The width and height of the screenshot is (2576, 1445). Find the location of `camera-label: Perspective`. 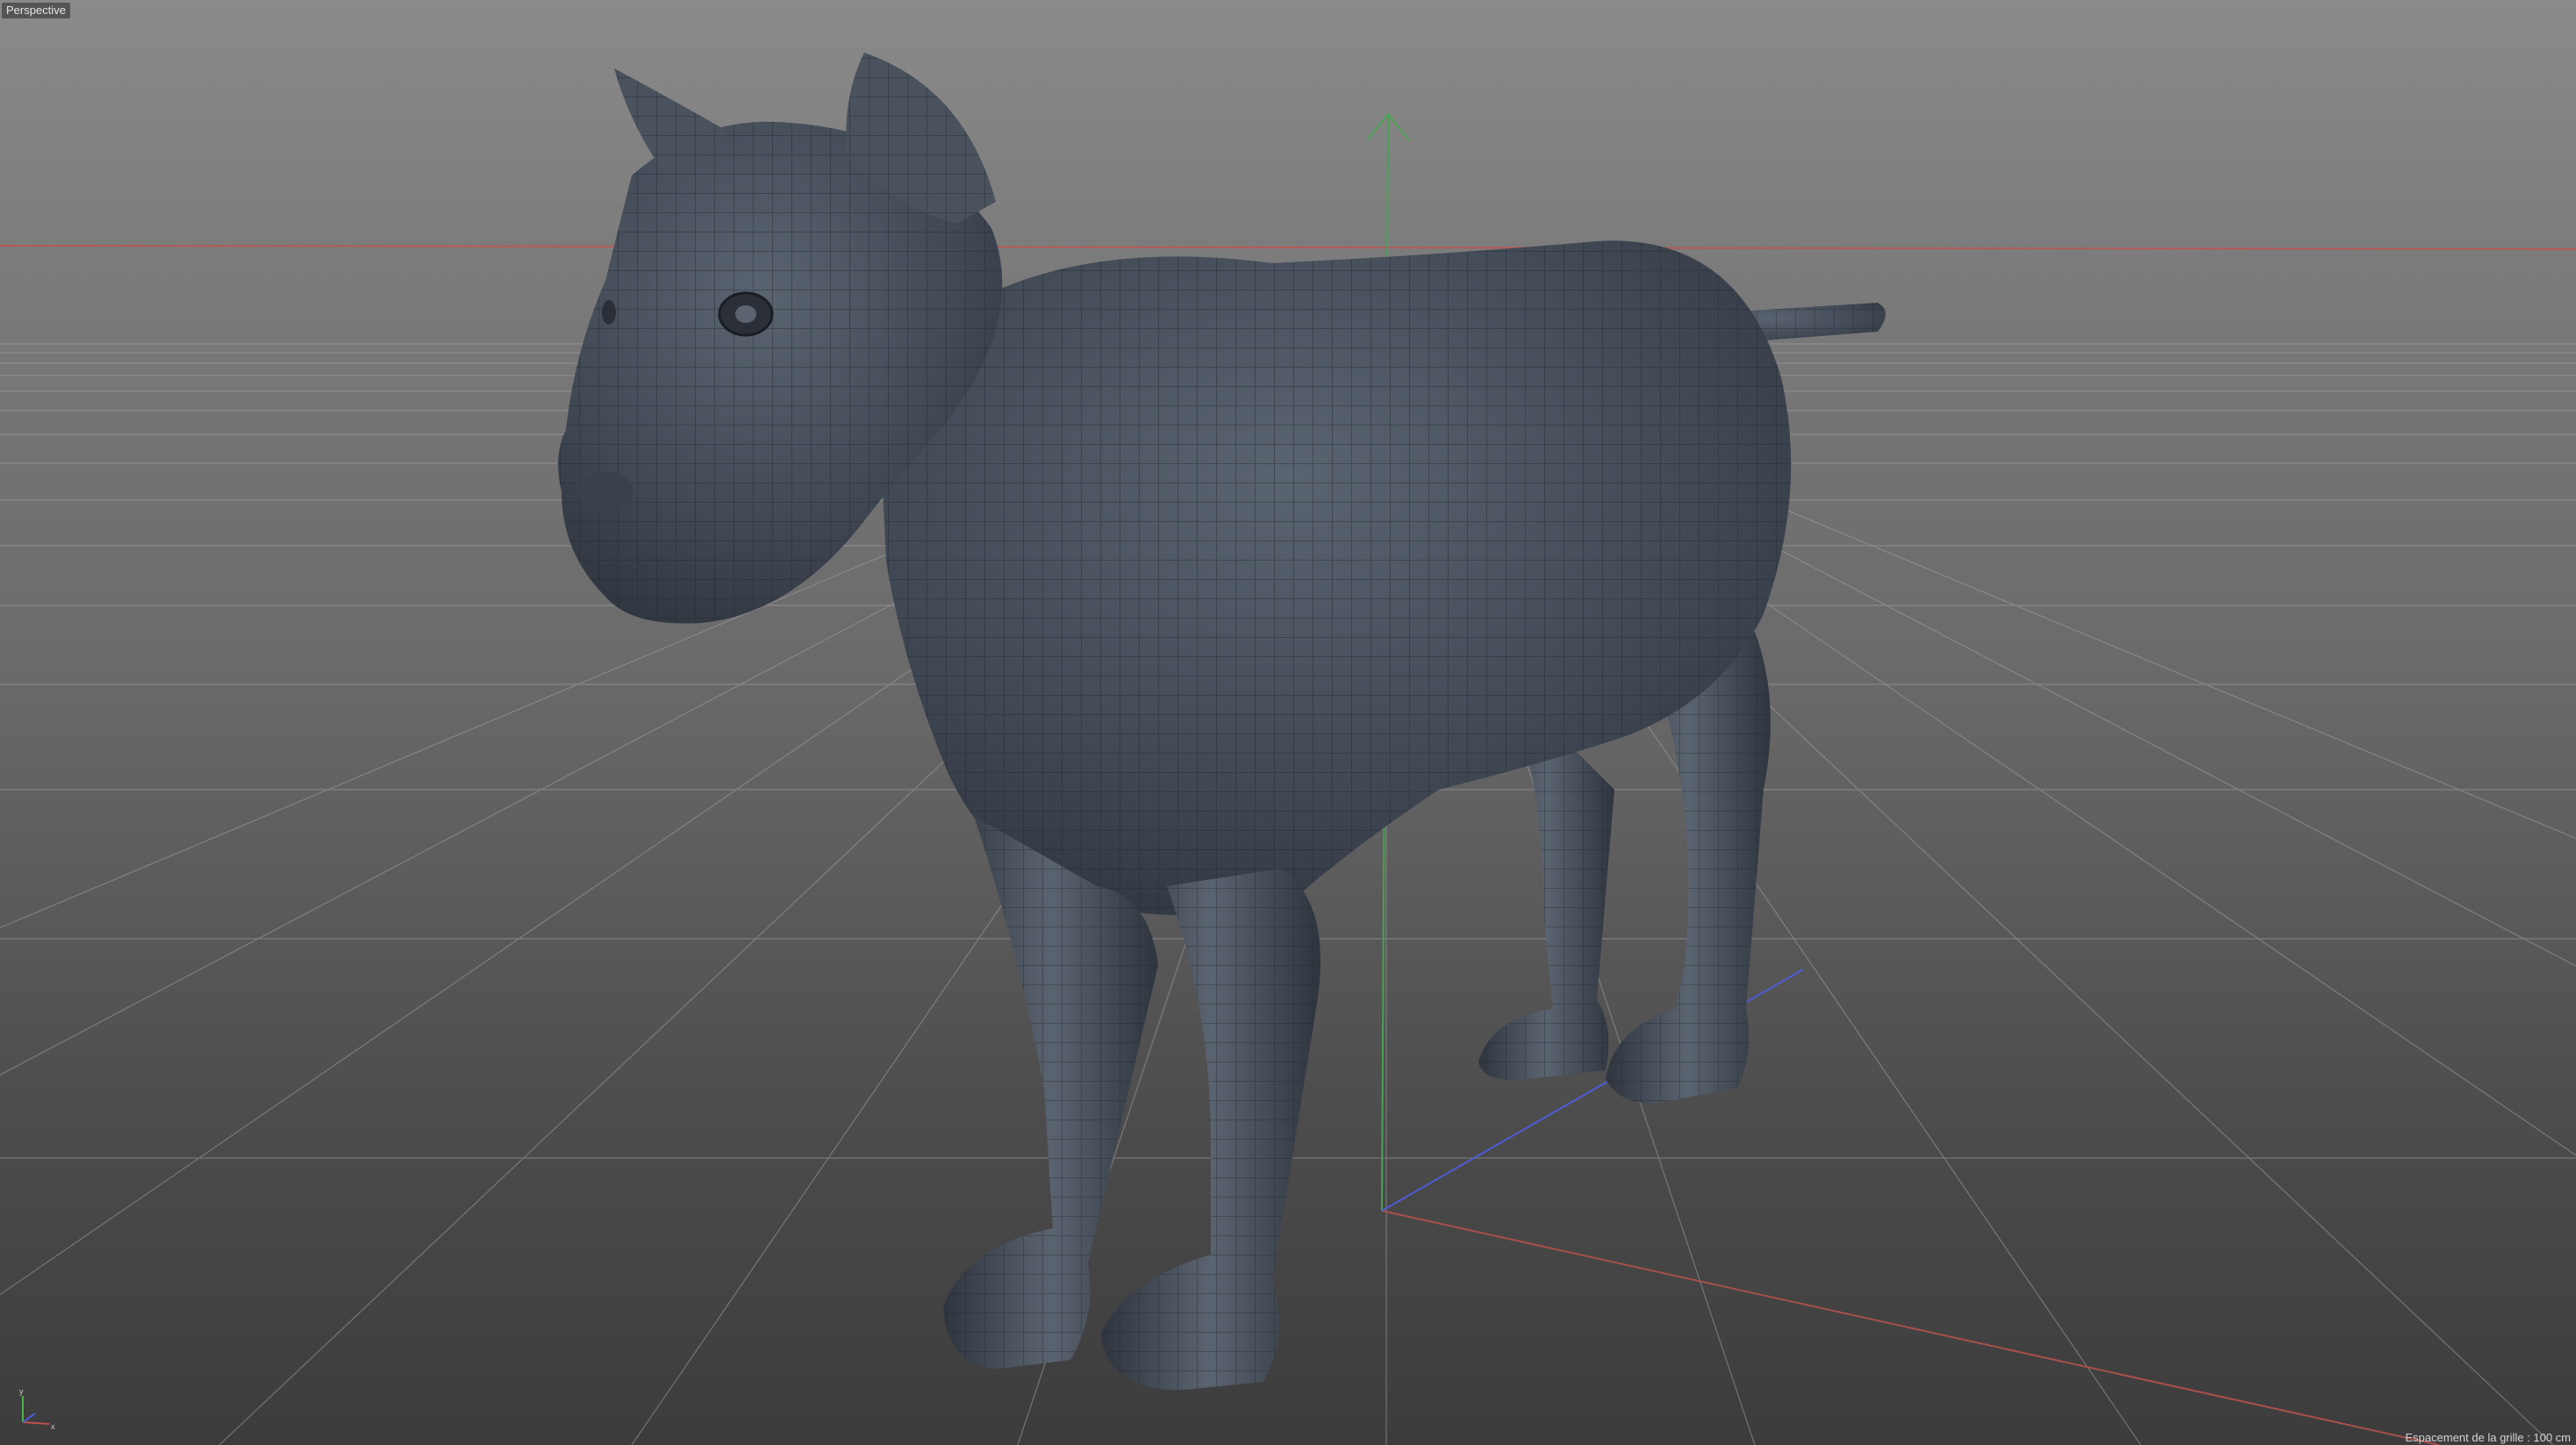

camera-label: Perspective is located at coordinates (36, 10).